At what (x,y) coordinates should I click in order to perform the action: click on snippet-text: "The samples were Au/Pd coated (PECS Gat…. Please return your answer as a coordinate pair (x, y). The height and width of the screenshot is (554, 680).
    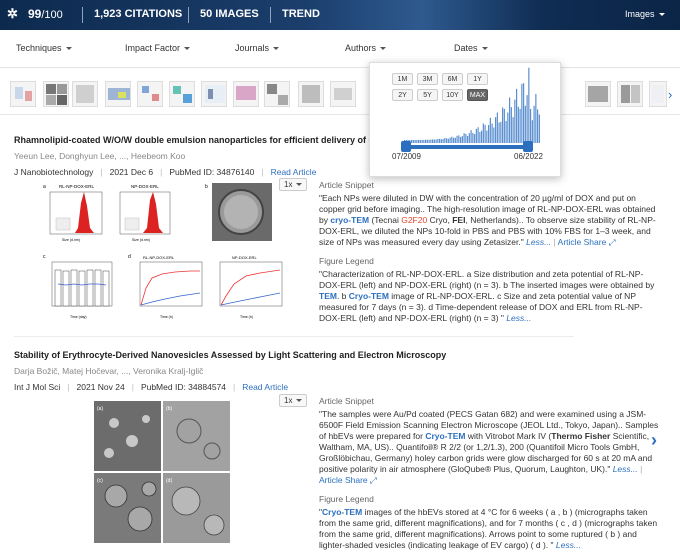
    Looking at the image, I should click on (489, 447).